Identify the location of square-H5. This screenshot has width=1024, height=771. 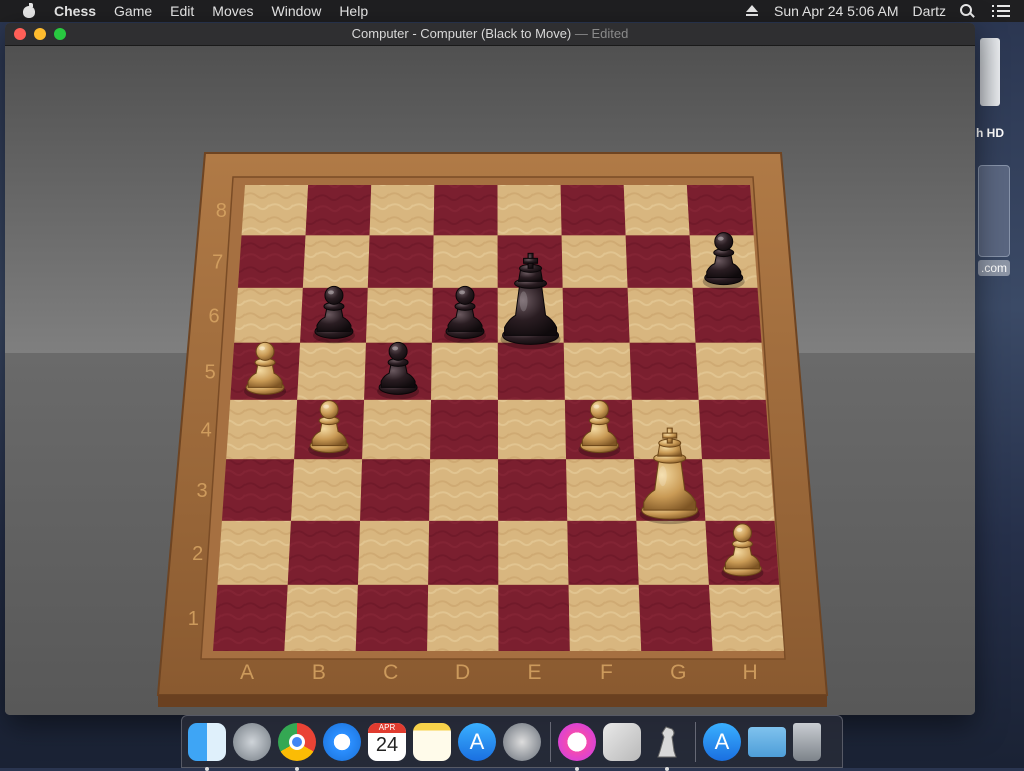
(730, 371).